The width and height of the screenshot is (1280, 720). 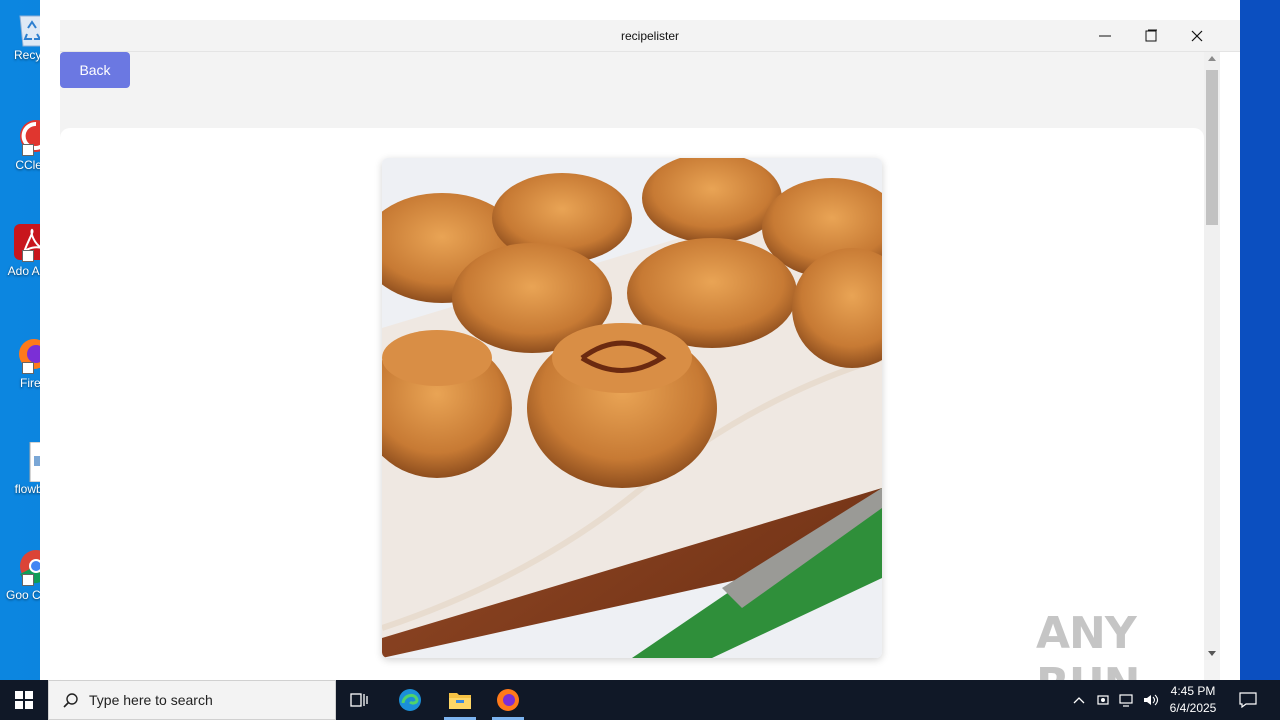 I want to click on clock-date: 6/4/2025, so click(x=1193, y=708).